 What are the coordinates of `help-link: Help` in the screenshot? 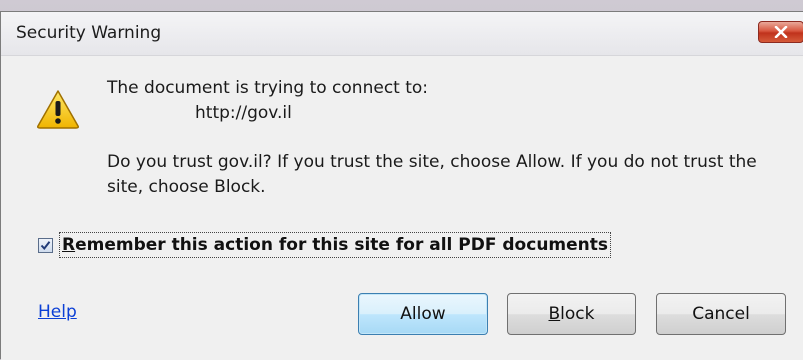 It's located at (57, 312).